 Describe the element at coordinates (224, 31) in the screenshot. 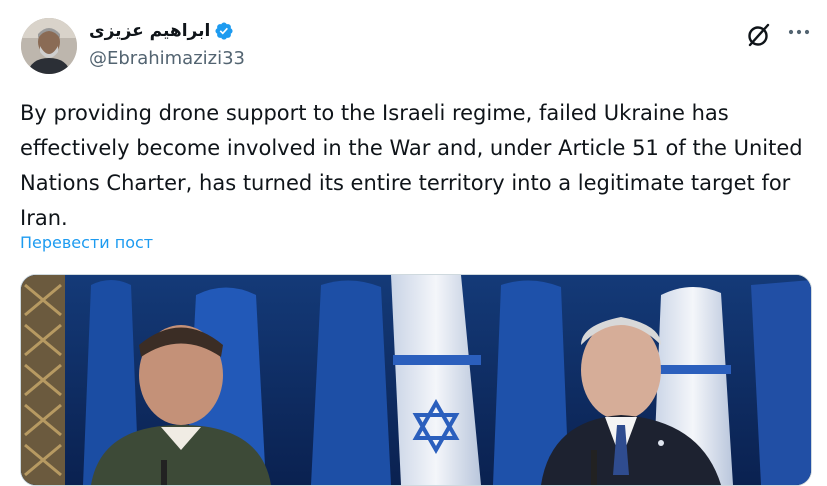

I see `verified-badge-icon` at that location.